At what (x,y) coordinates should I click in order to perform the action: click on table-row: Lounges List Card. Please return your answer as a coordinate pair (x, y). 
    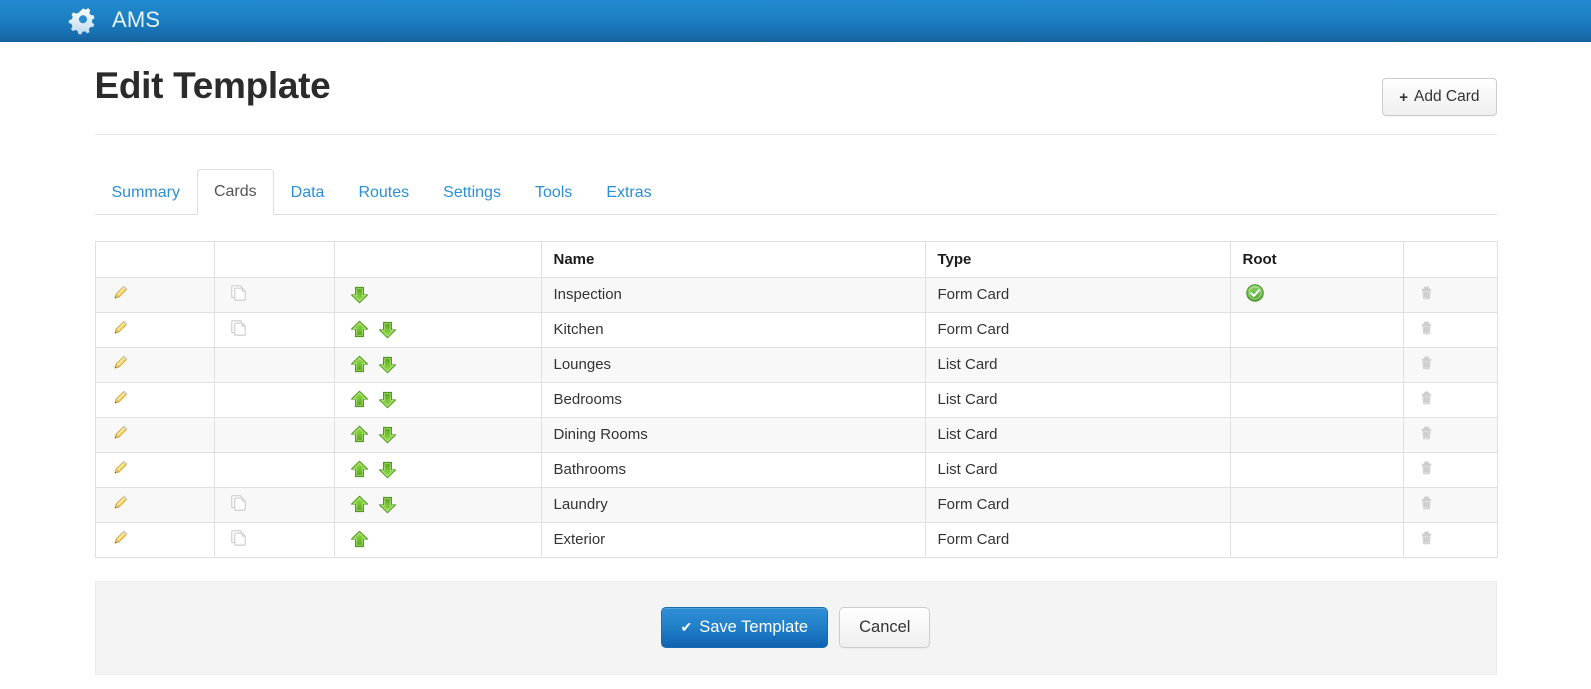
    Looking at the image, I should click on (796, 364).